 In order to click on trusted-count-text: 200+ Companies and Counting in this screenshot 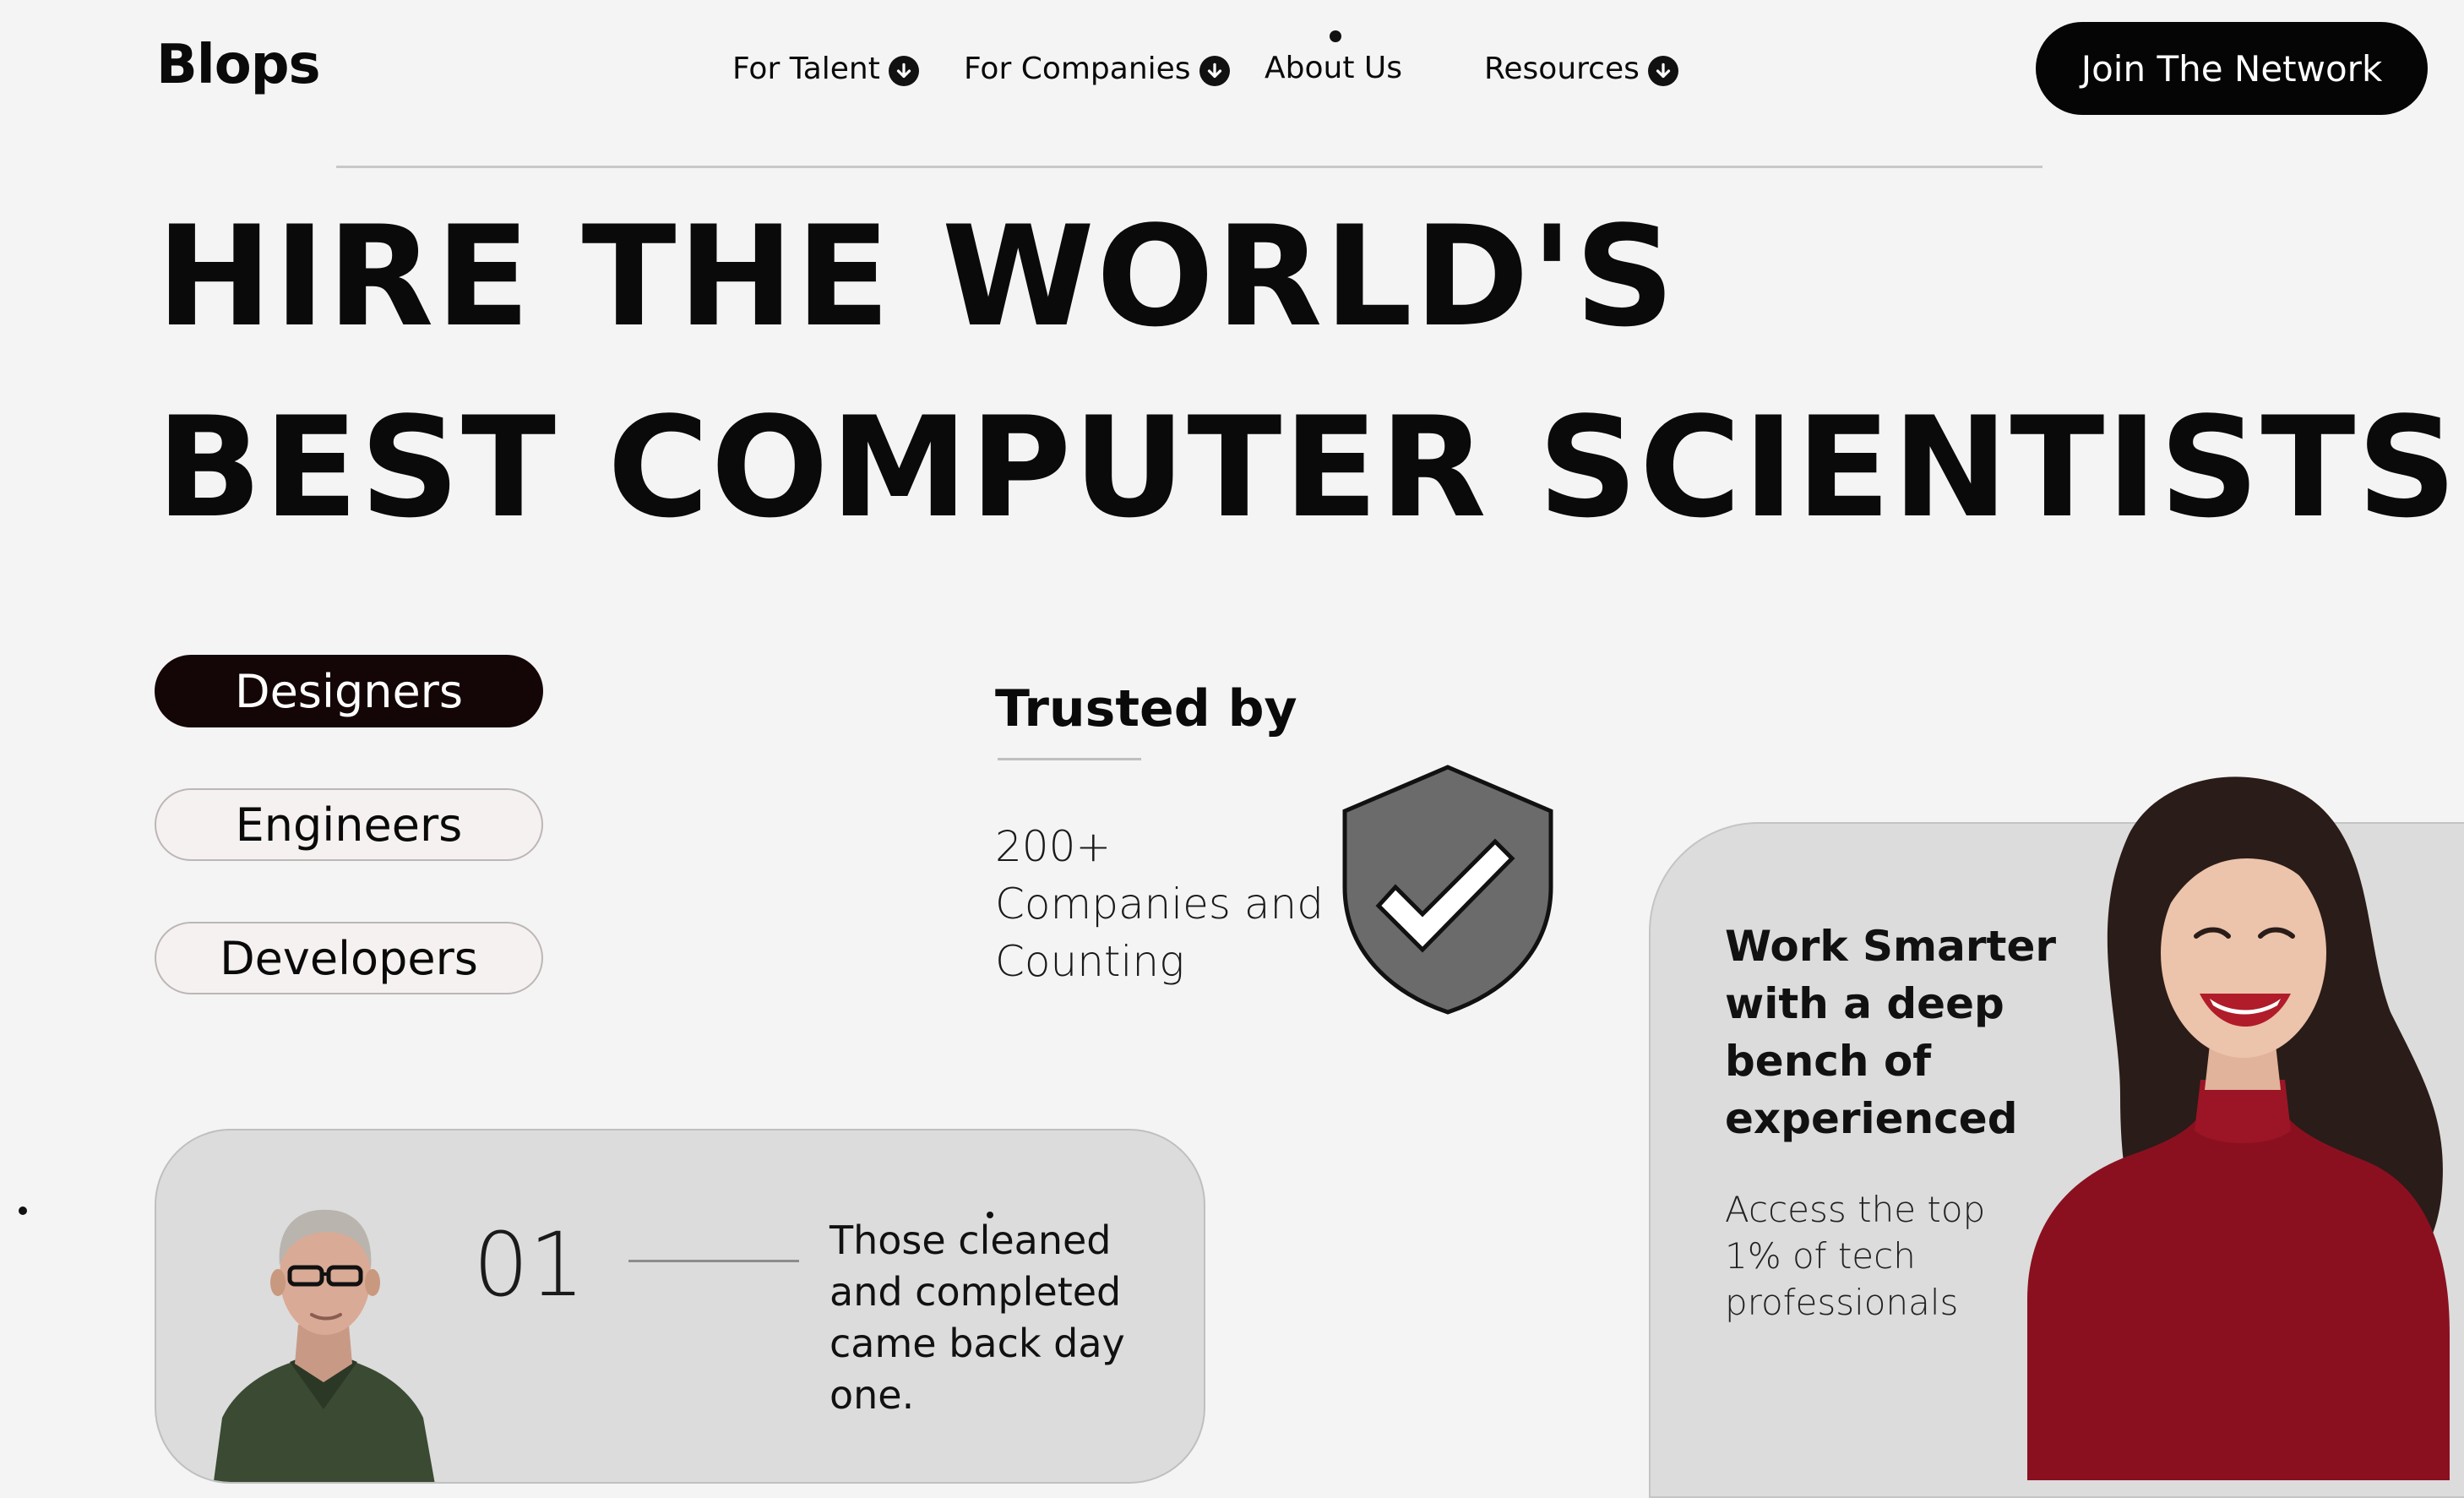, I will do `click(1164, 904)`.